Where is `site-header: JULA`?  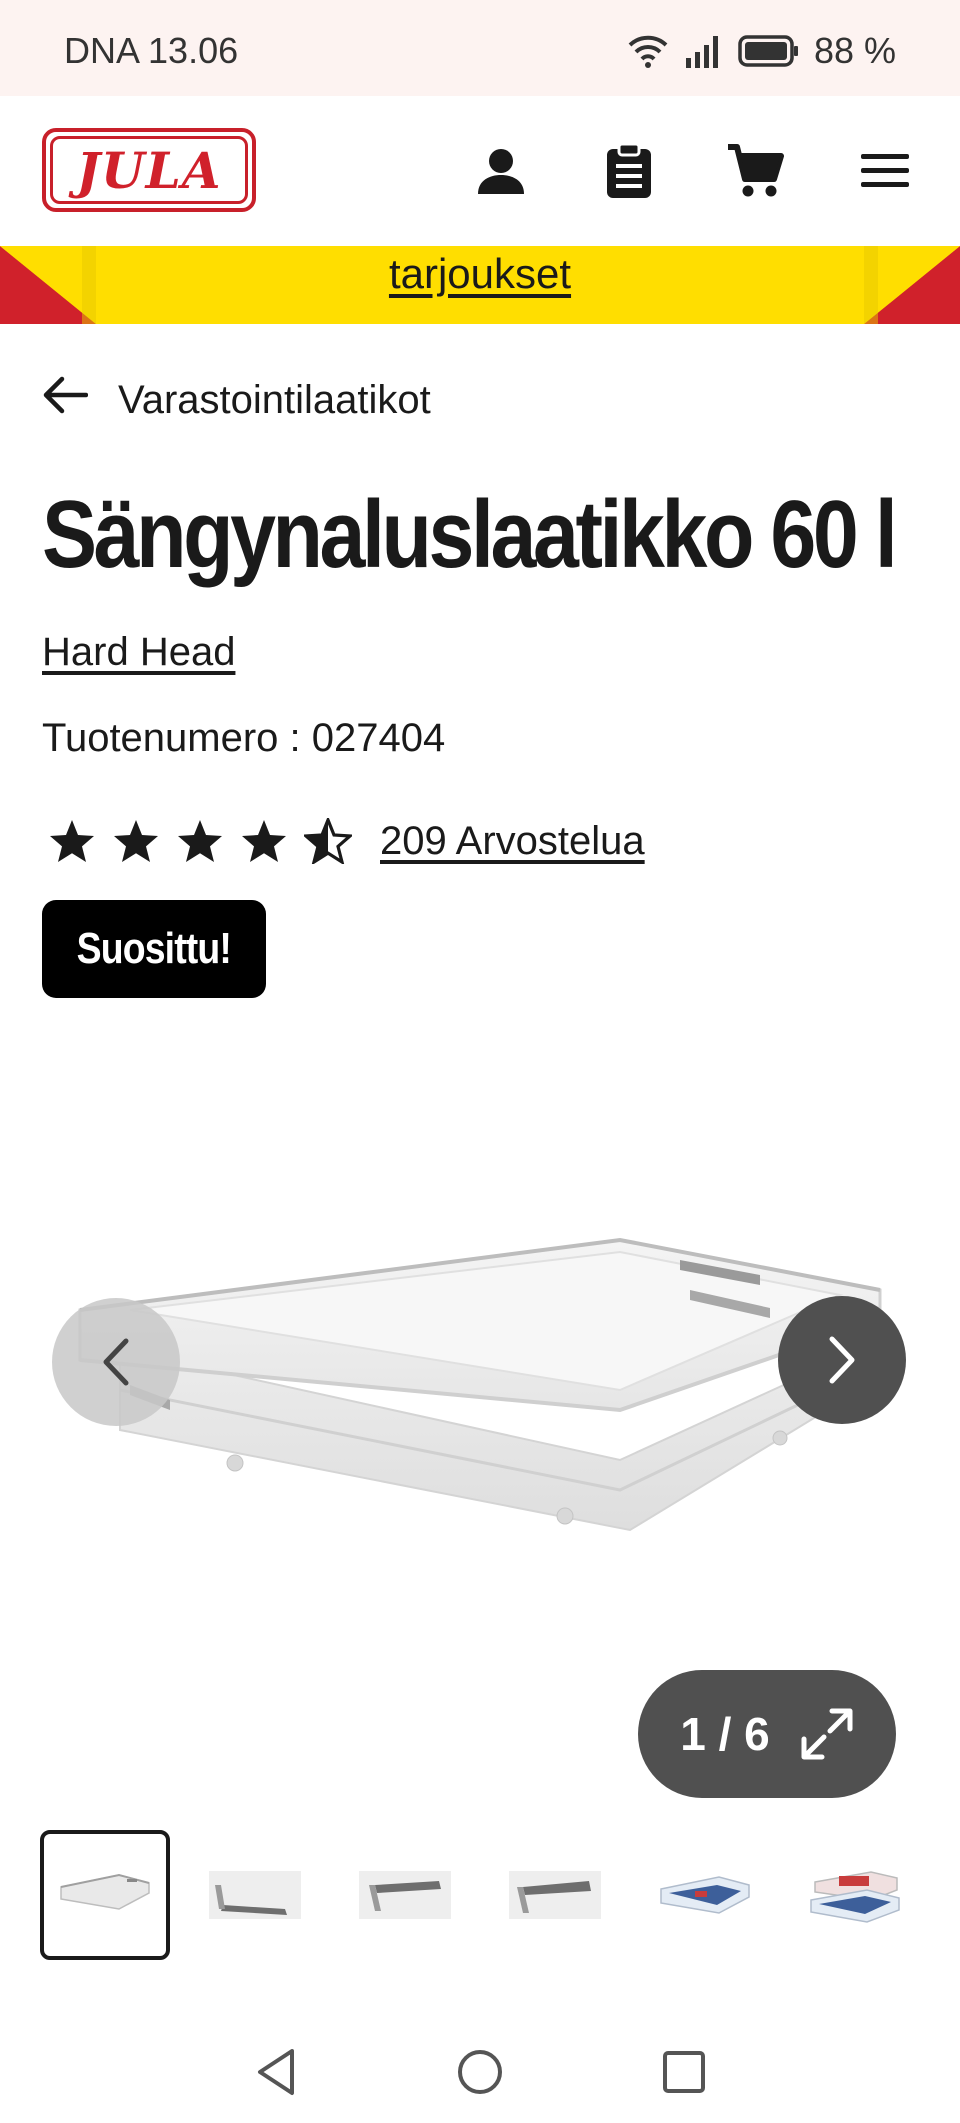 site-header: JULA is located at coordinates (480, 171).